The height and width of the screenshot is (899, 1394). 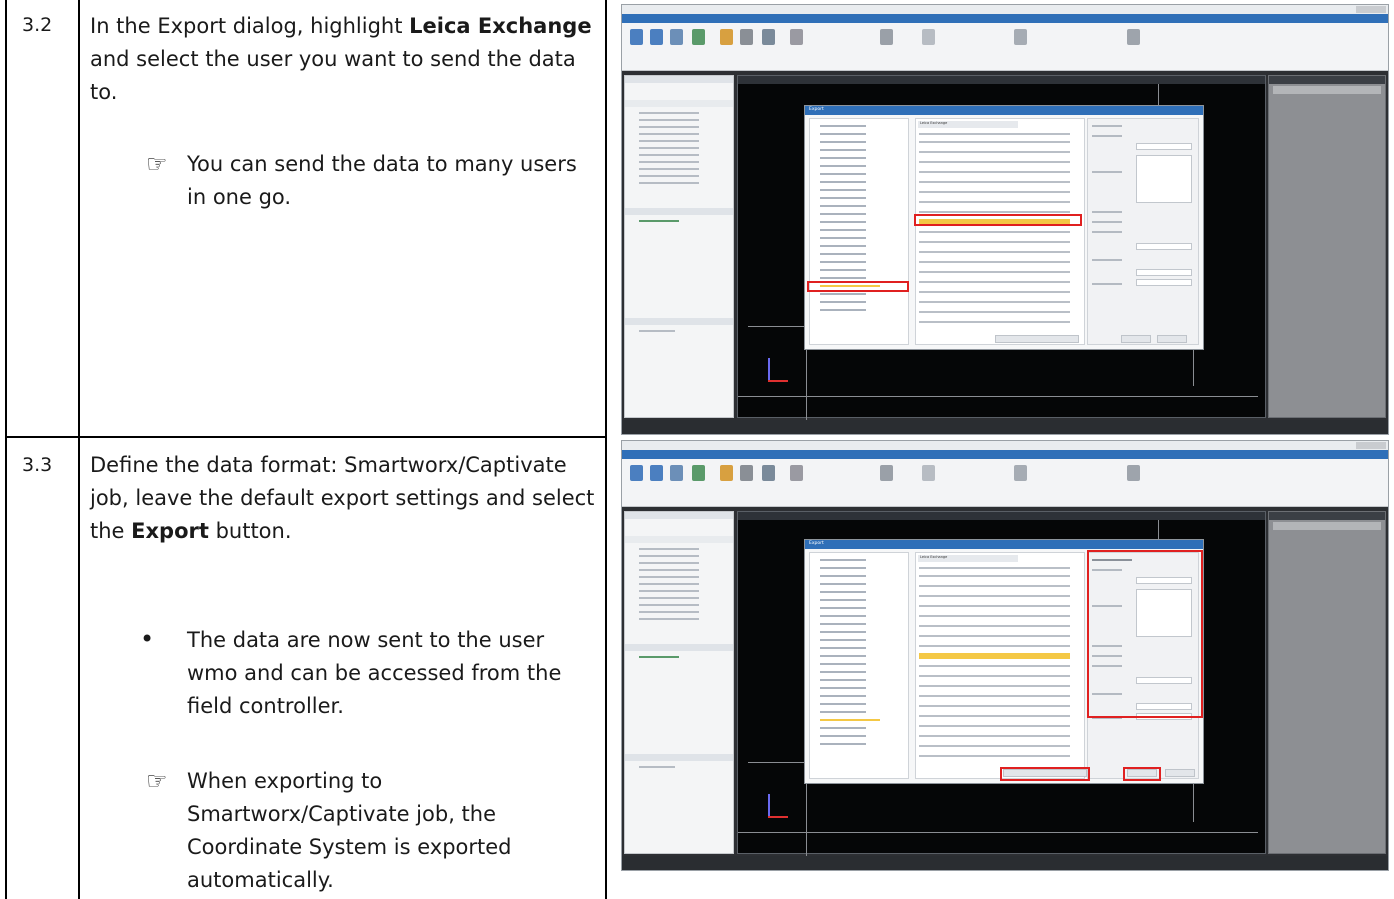 I want to click on window-controls, so click(x=1371, y=9).